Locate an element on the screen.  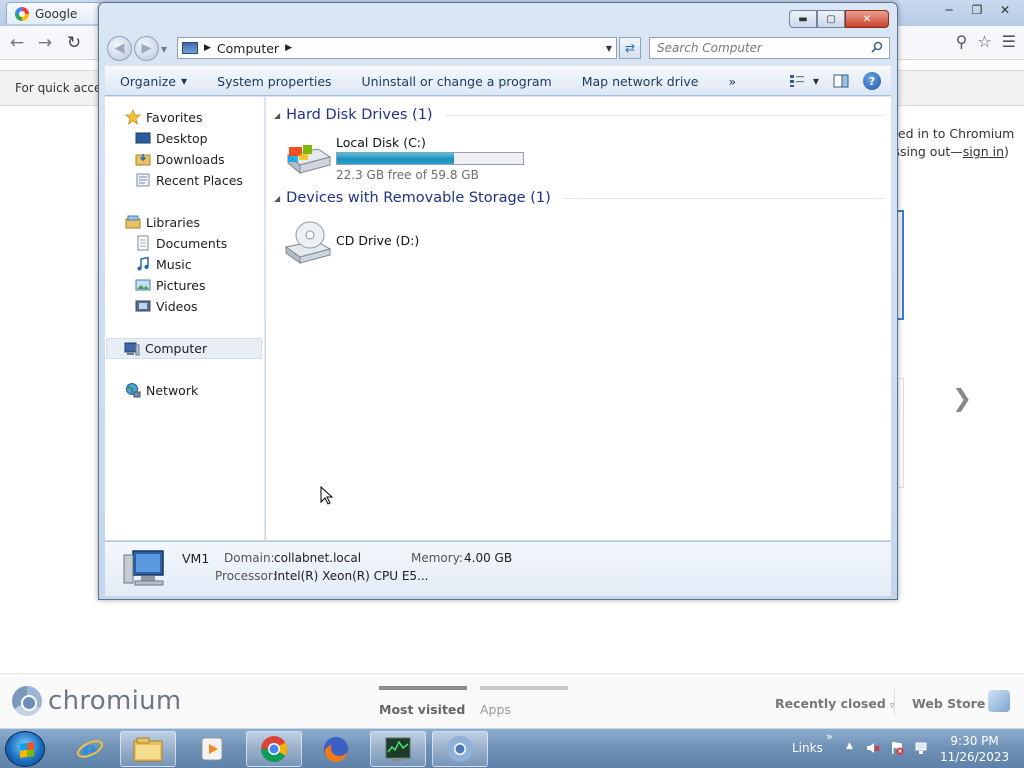
start-button is located at coordinates (25, 749).